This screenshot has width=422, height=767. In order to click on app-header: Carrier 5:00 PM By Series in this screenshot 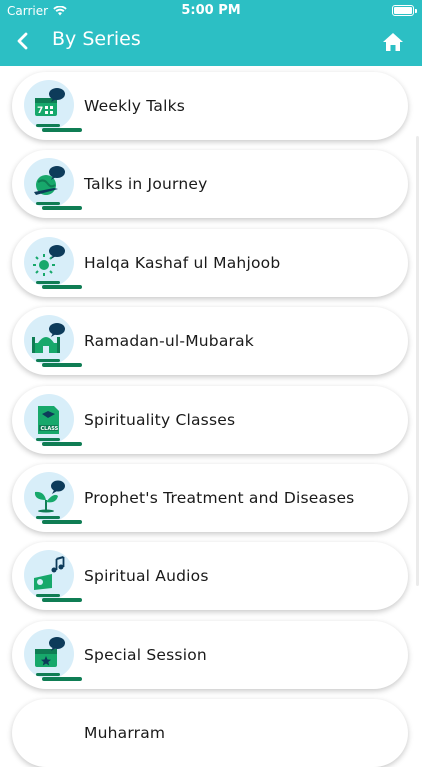, I will do `click(211, 33)`.